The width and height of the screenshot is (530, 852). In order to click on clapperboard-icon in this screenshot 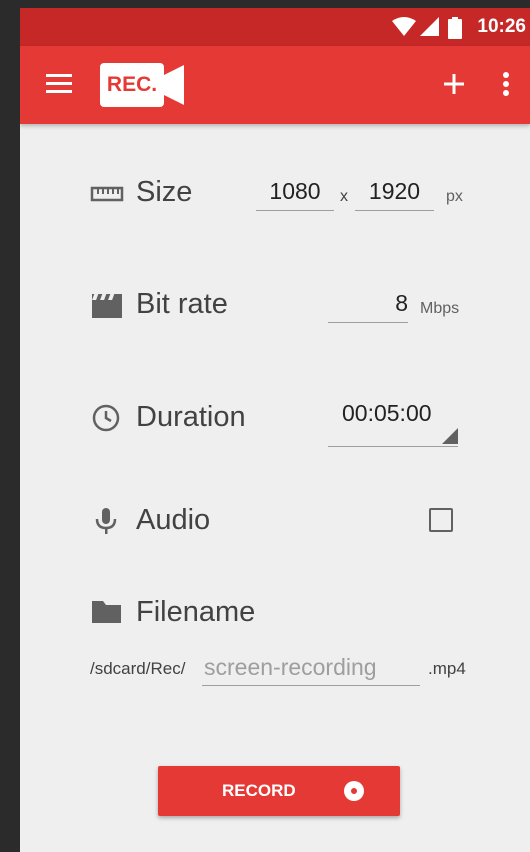, I will do `click(107, 306)`.